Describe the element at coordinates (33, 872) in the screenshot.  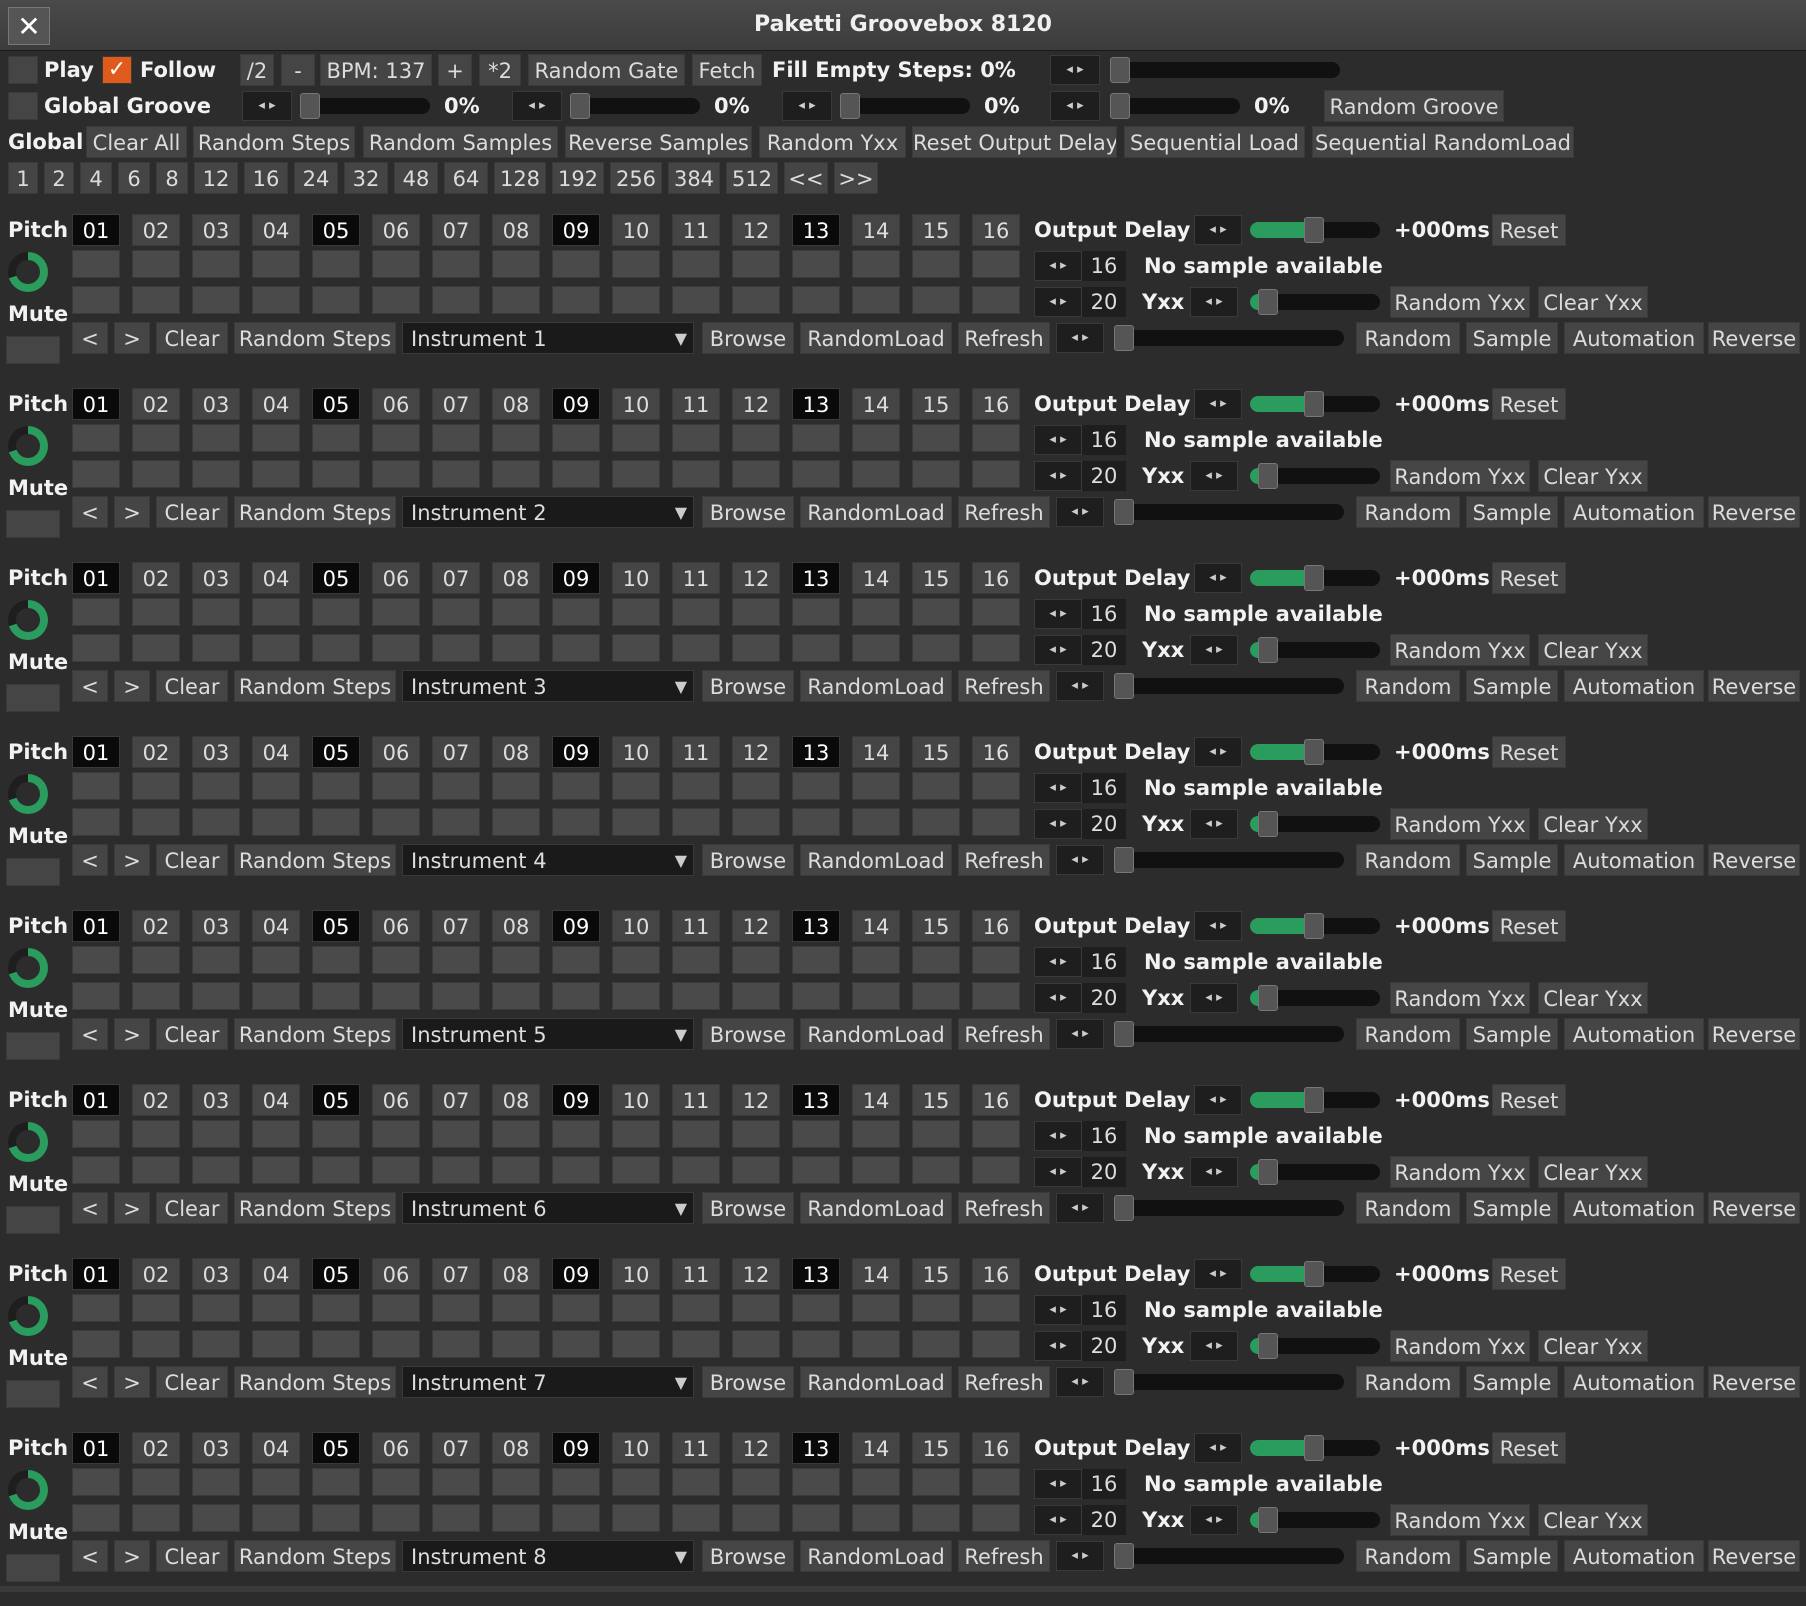
I see `mute-checkbox` at that location.